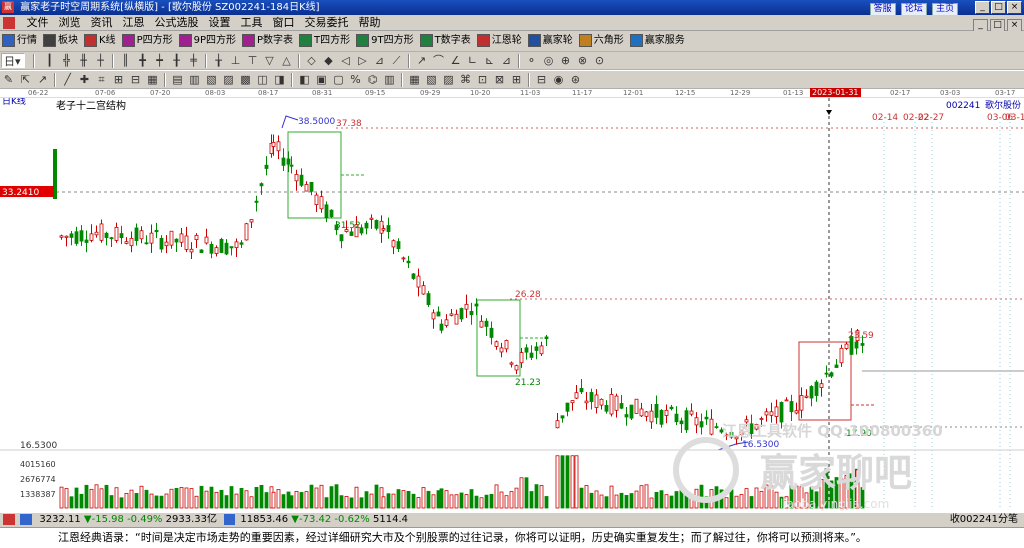 Image resolution: width=1024 pixels, height=548 pixels. What do you see at coordinates (446, 41) in the screenshot?
I see `toolbar-button-8: T数字表` at bounding box center [446, 41].